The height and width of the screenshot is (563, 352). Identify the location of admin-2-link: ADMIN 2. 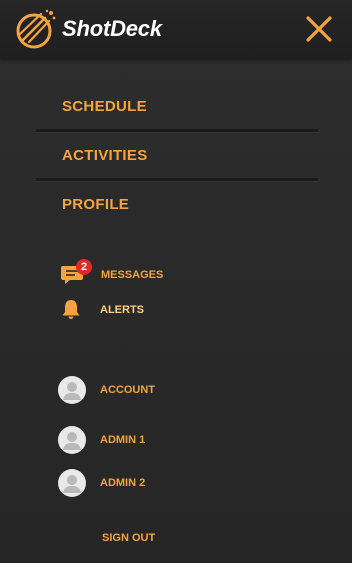
(122, 483).